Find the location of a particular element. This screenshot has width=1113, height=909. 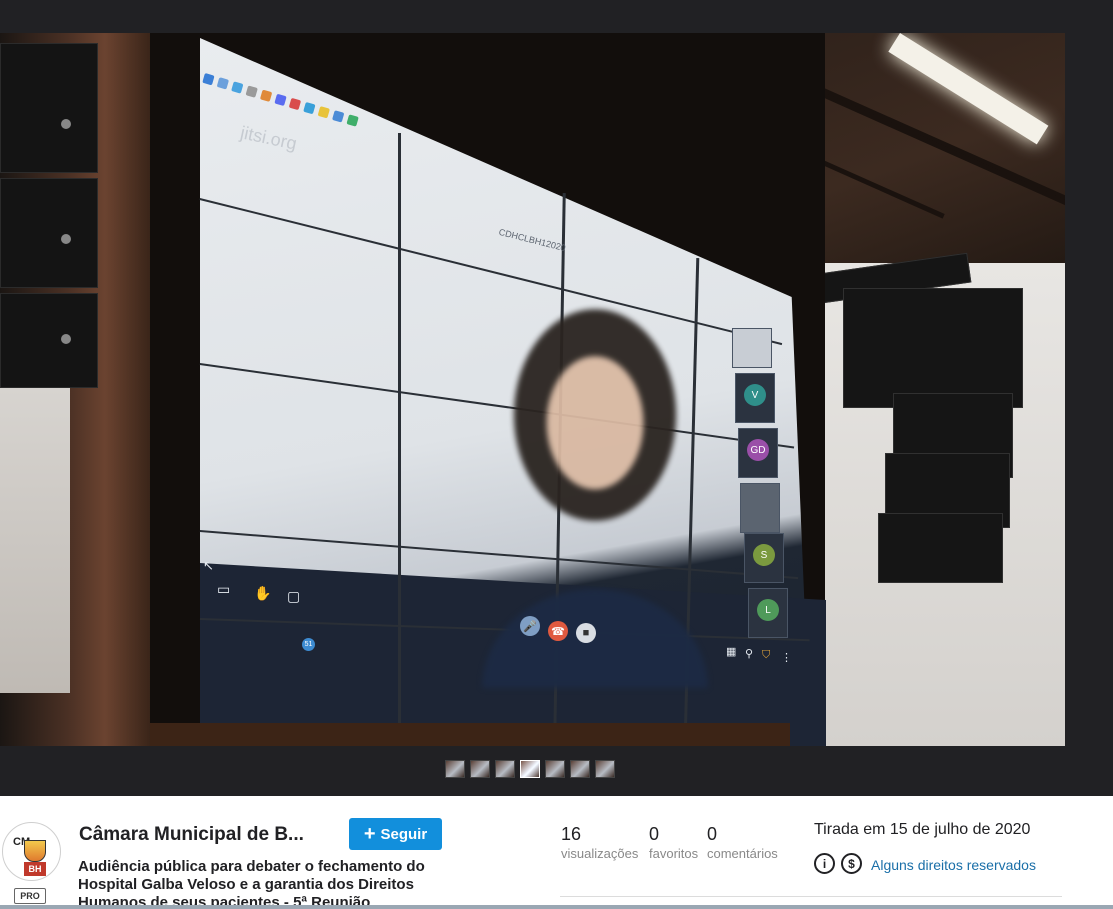

participant-tile: V is located at coordinates (755, 398).